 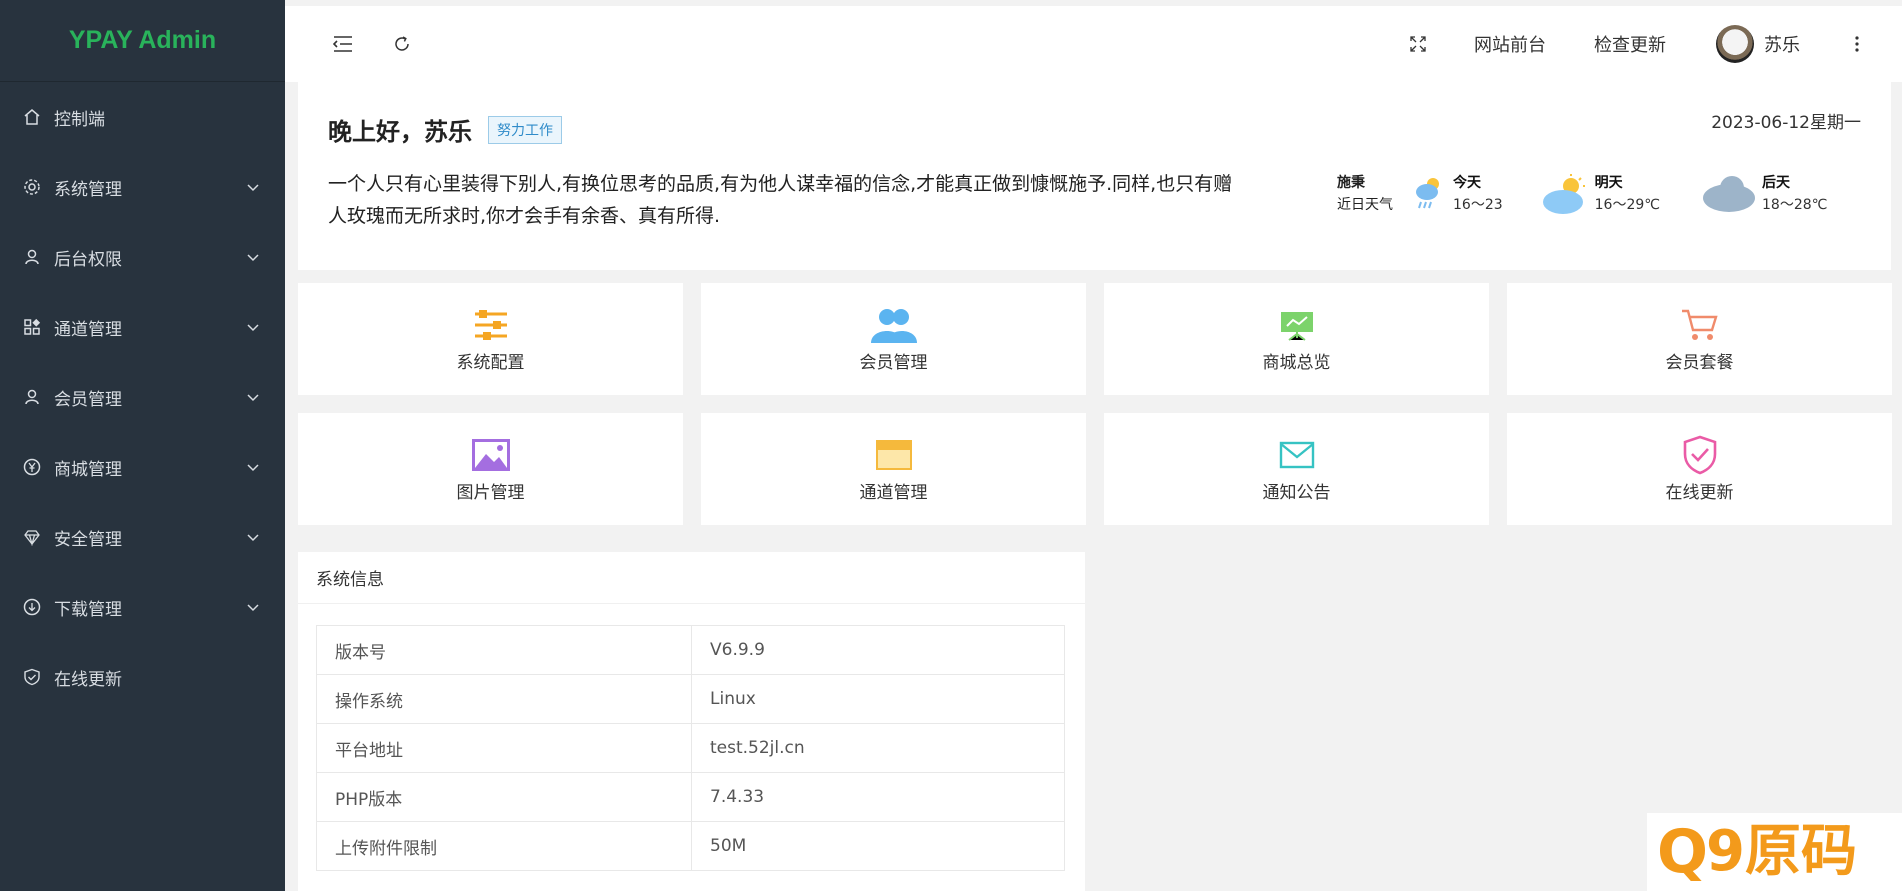 What do you see at coordinates (893, 362) in the screenshot?
I see `quick-label: 会员管理` at bounding box center [893, 362].